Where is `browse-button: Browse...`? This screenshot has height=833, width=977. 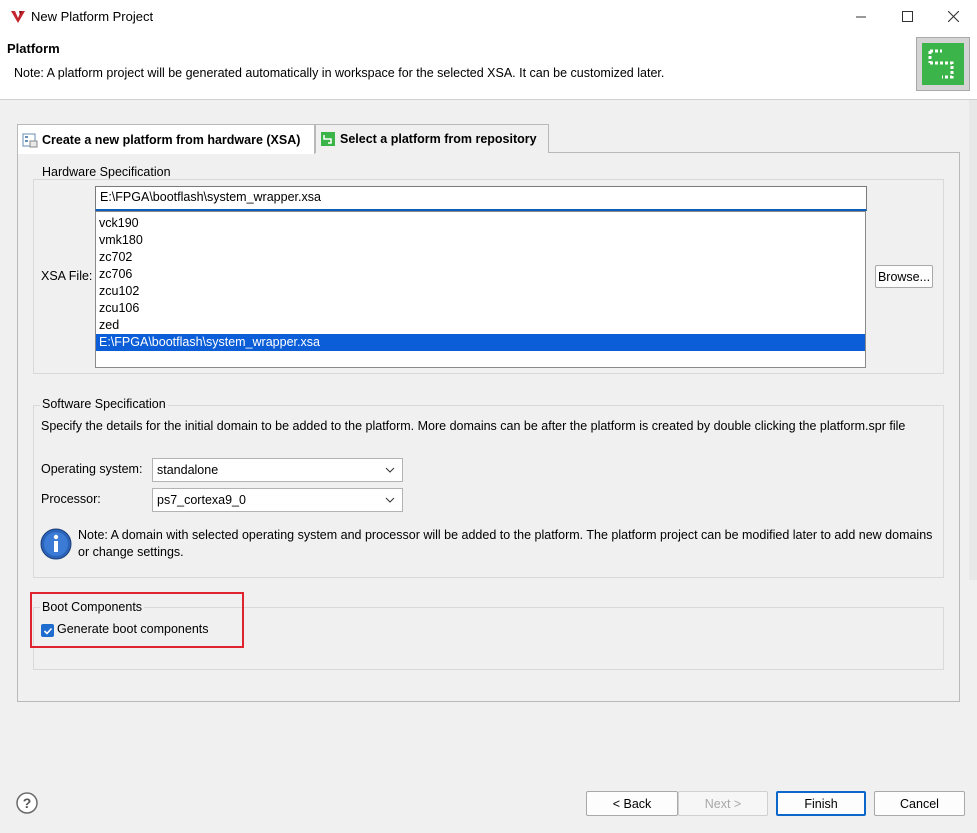
browse-button: Browse... is located at coordinates (904, 276).